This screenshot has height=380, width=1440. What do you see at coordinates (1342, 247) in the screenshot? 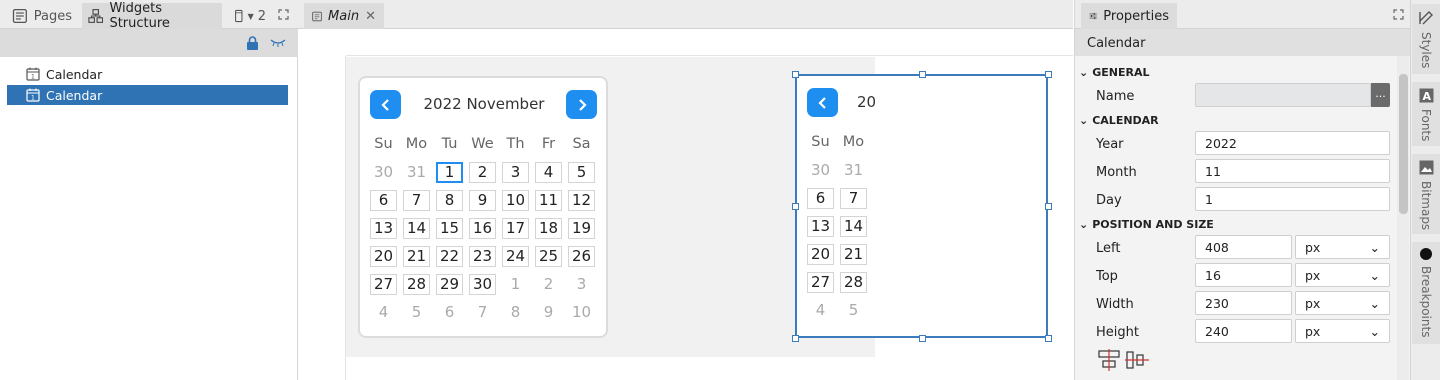
I see `left-unit-select: px ⌄` at bounding box center [1342, 247].